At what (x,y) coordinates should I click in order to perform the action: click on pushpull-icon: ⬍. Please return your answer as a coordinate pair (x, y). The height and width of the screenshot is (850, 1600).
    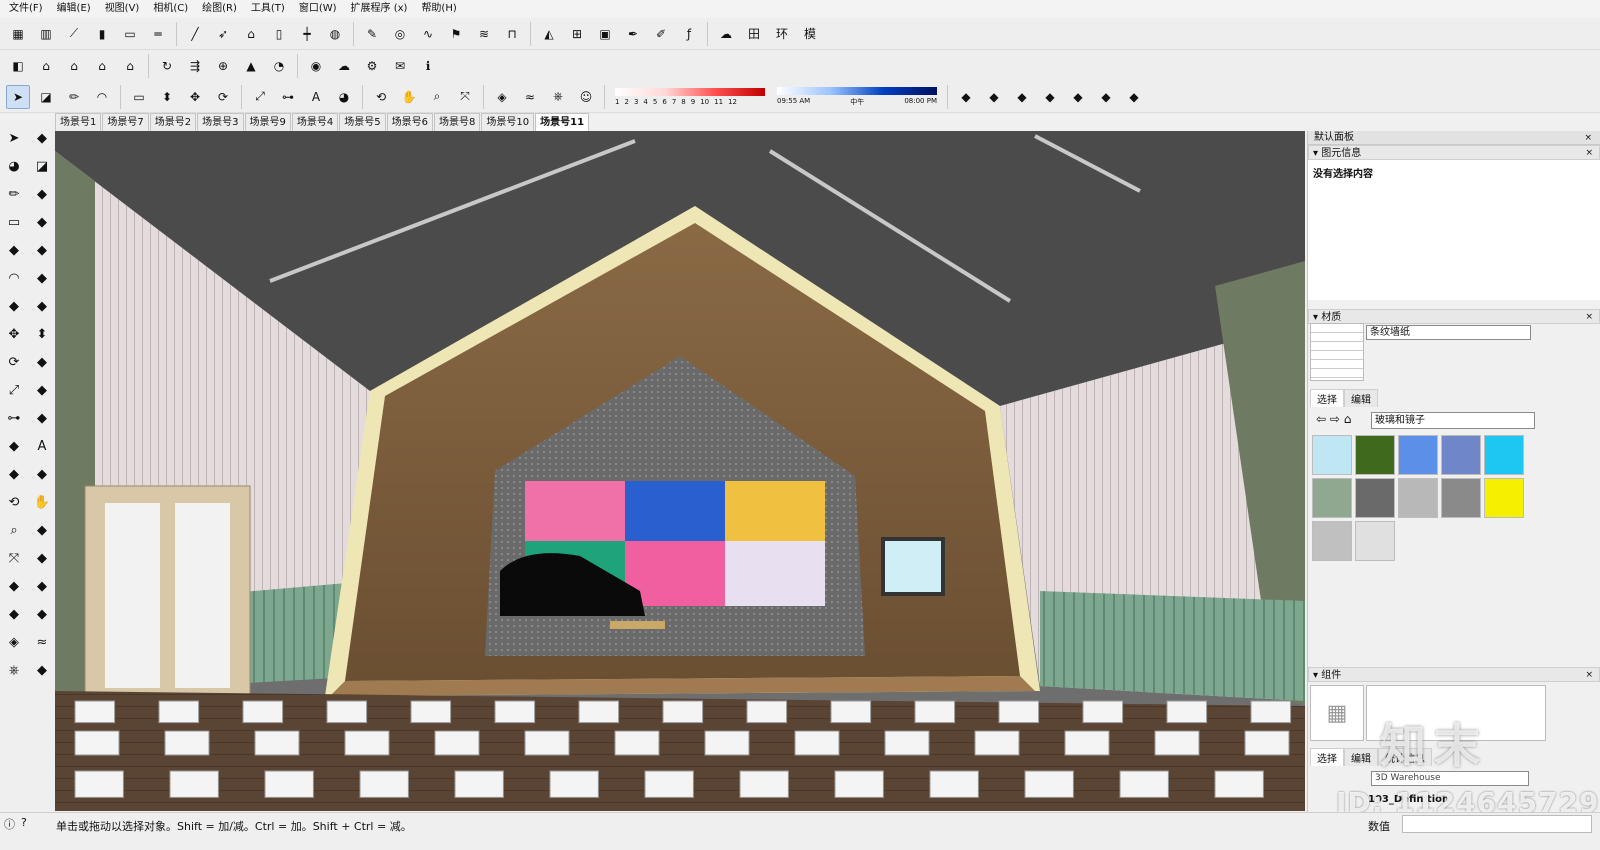
    Looking at the image, I should click on (42, 334).